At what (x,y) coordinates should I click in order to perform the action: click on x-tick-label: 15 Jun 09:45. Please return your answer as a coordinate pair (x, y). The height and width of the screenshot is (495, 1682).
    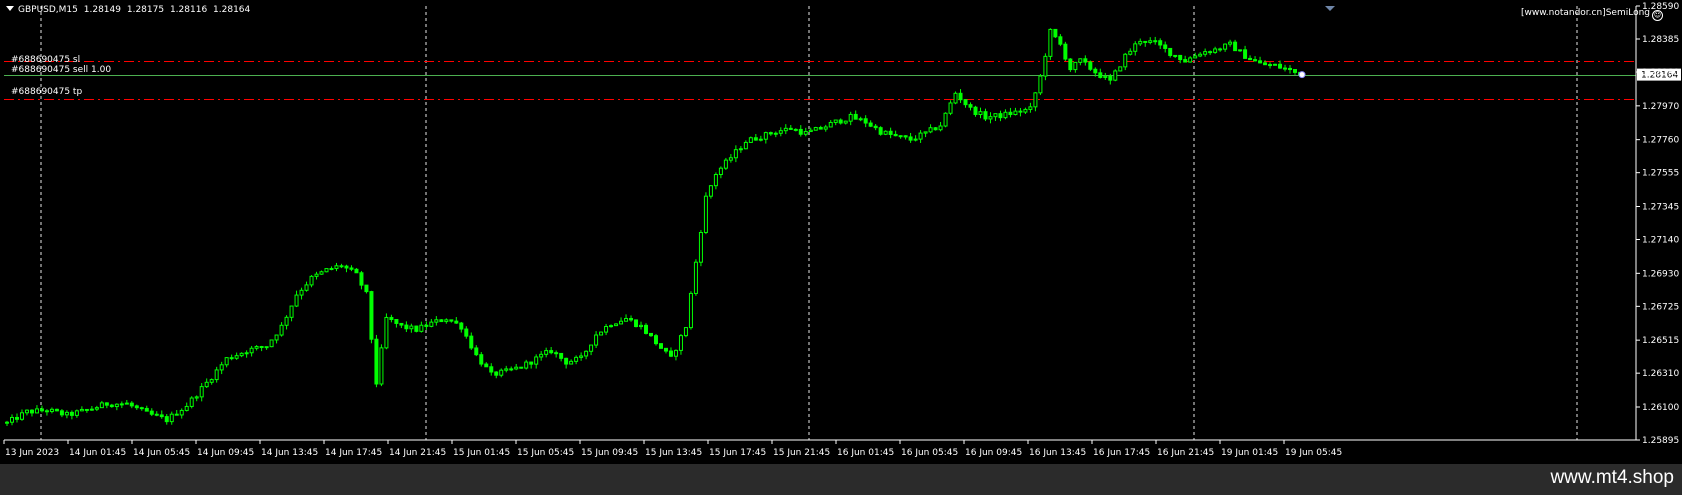
    Looking at the image, I should click on (609, 453).